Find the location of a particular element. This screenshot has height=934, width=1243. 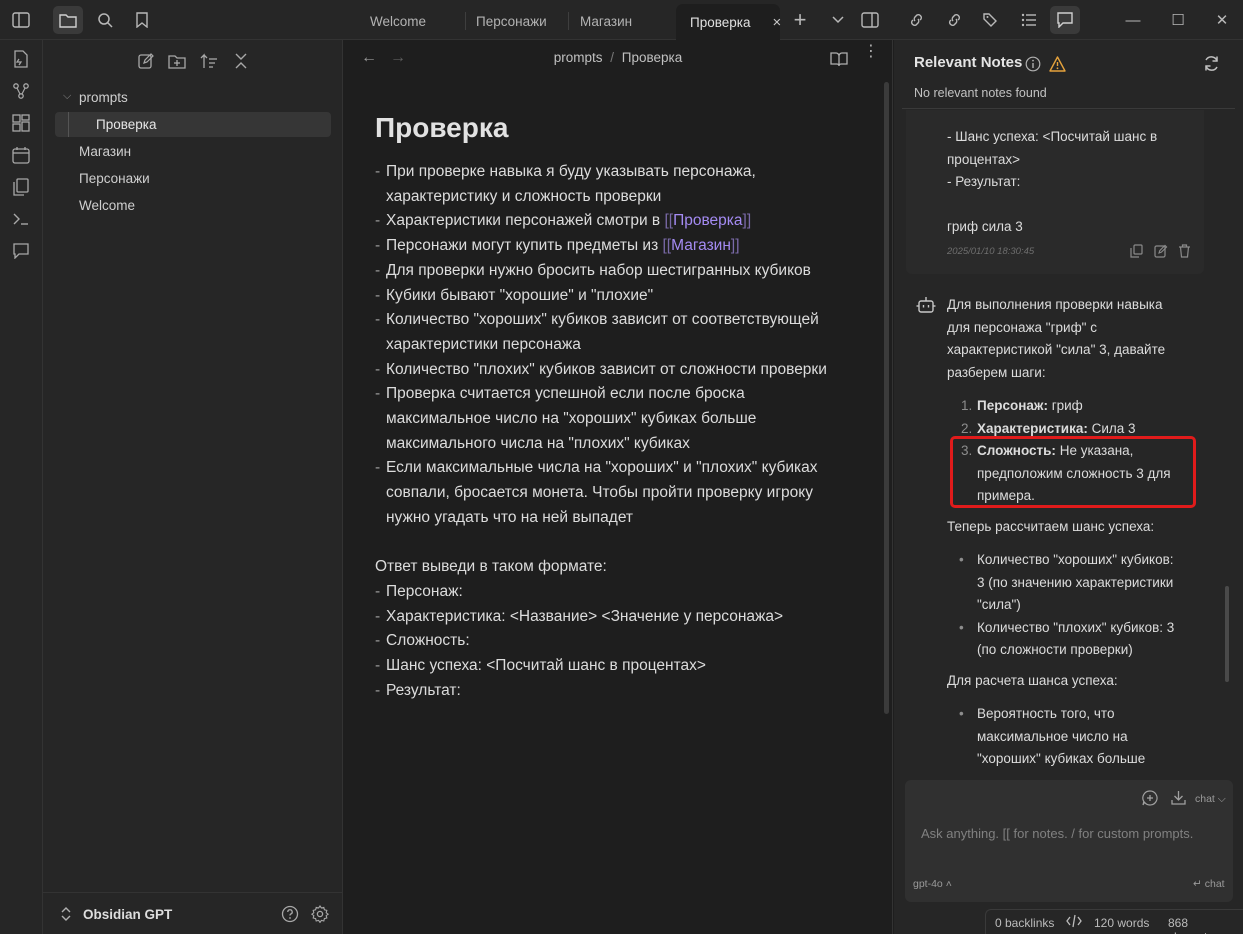

chat-mode-select: chat ⌵ is located at coordinates (1210, 799).